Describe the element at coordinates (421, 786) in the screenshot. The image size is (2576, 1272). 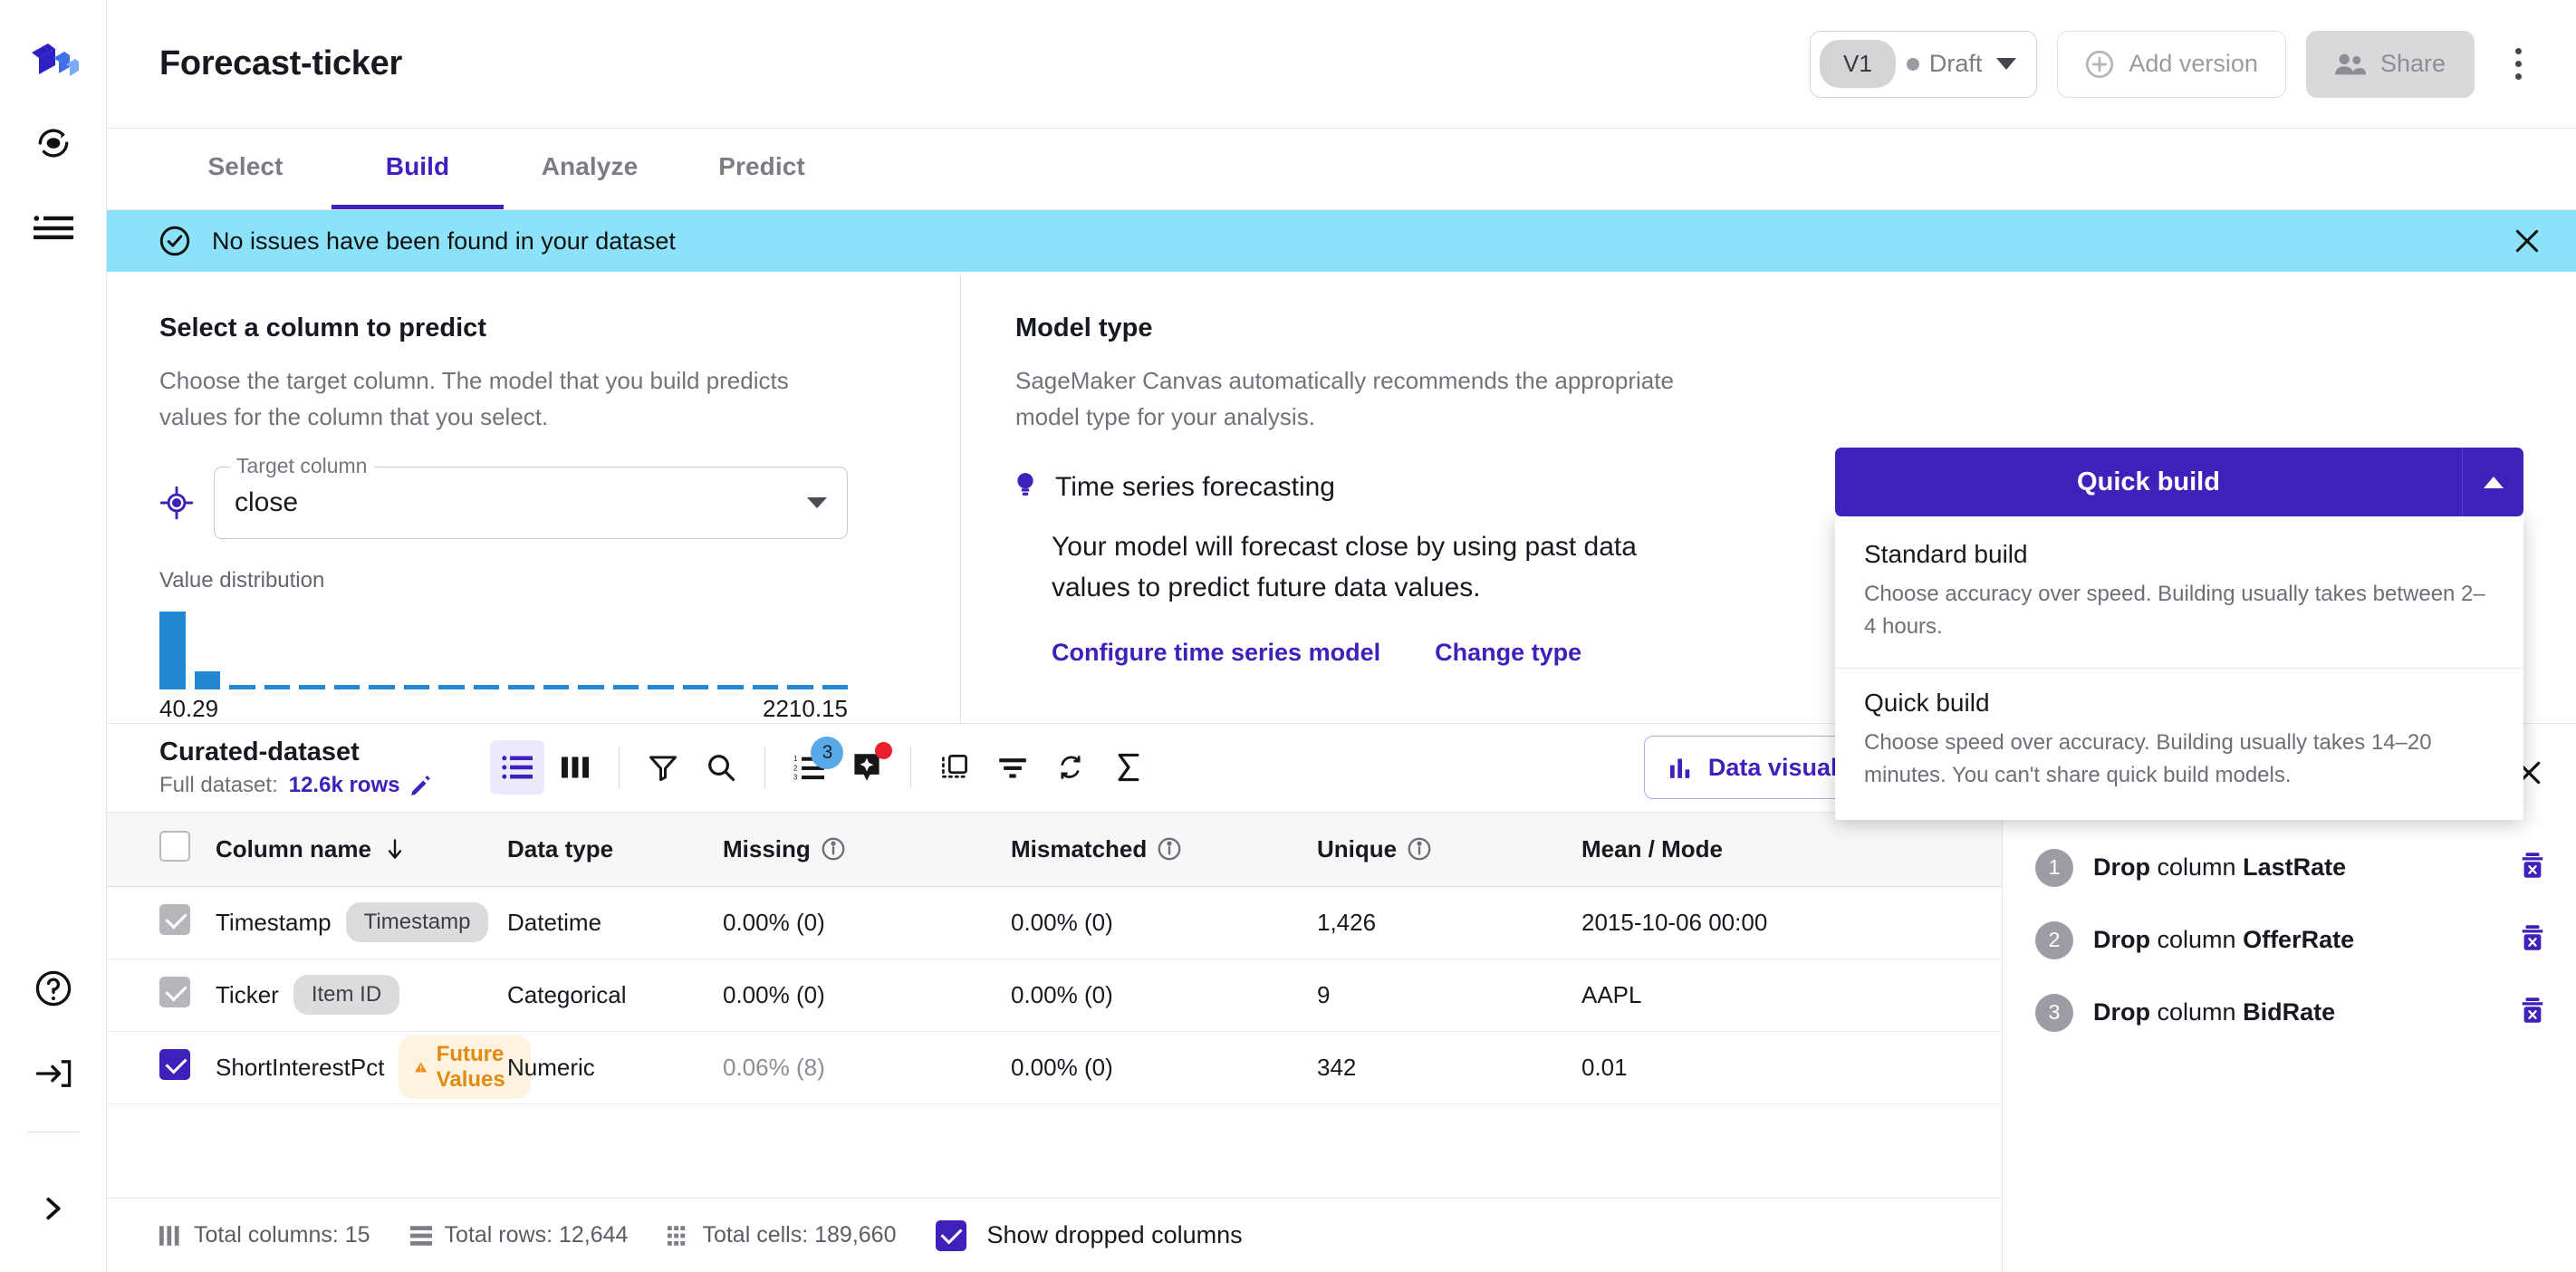
I see `edit-pencil-icon` at that location.